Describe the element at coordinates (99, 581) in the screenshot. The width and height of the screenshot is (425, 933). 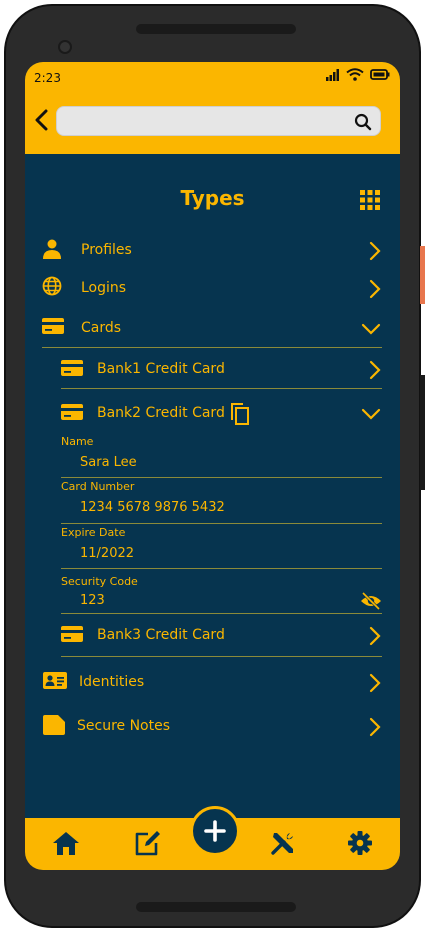
I see `field-label-security-code: Security Code` at that location.